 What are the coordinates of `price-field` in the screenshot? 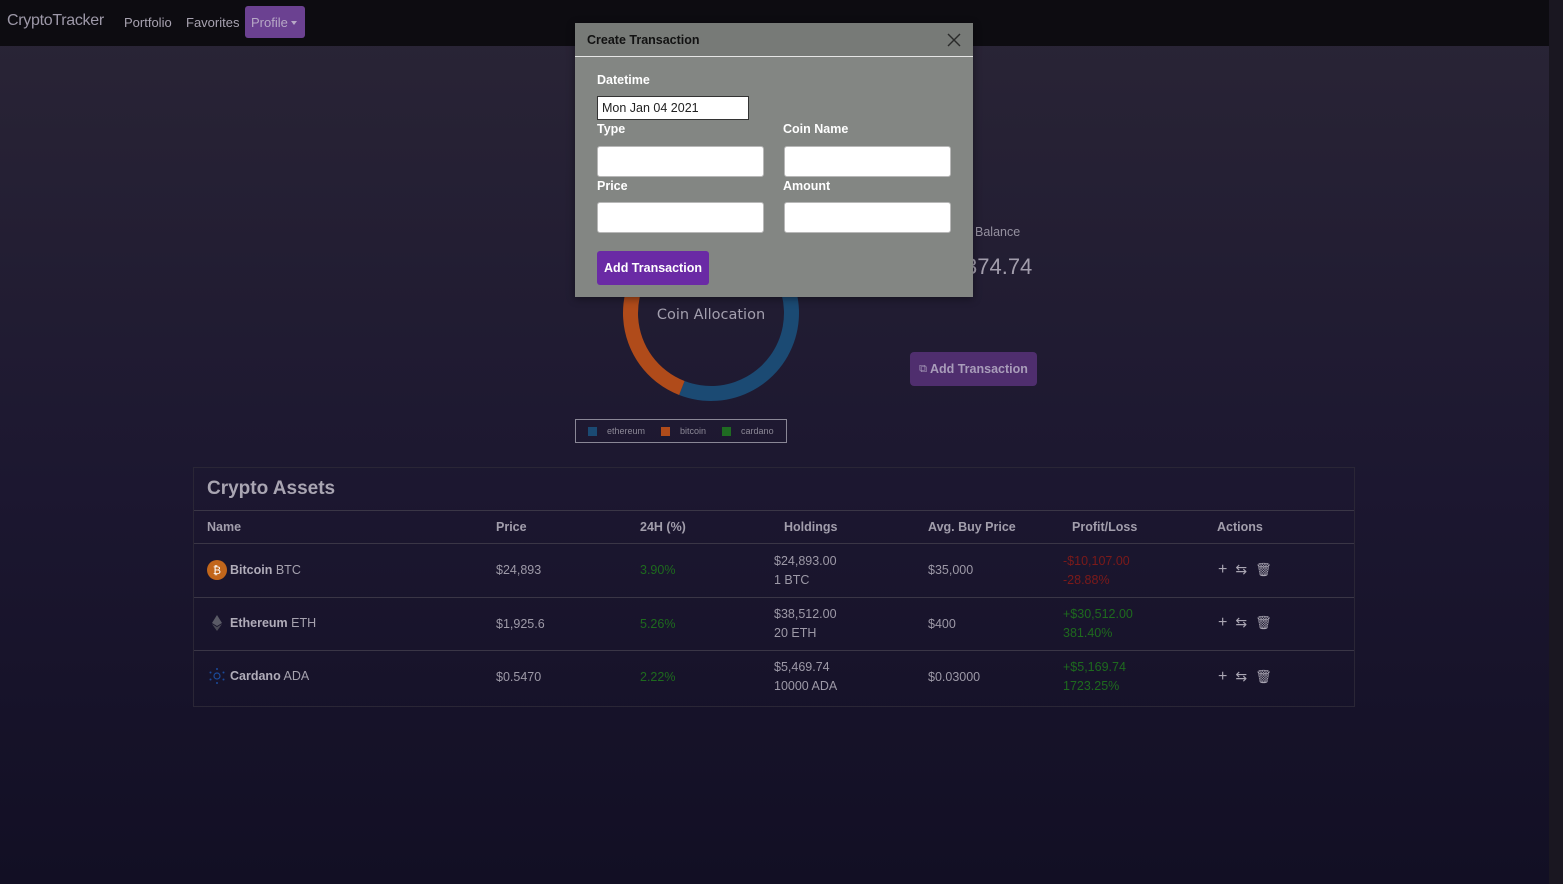 It's located at (680, 217).